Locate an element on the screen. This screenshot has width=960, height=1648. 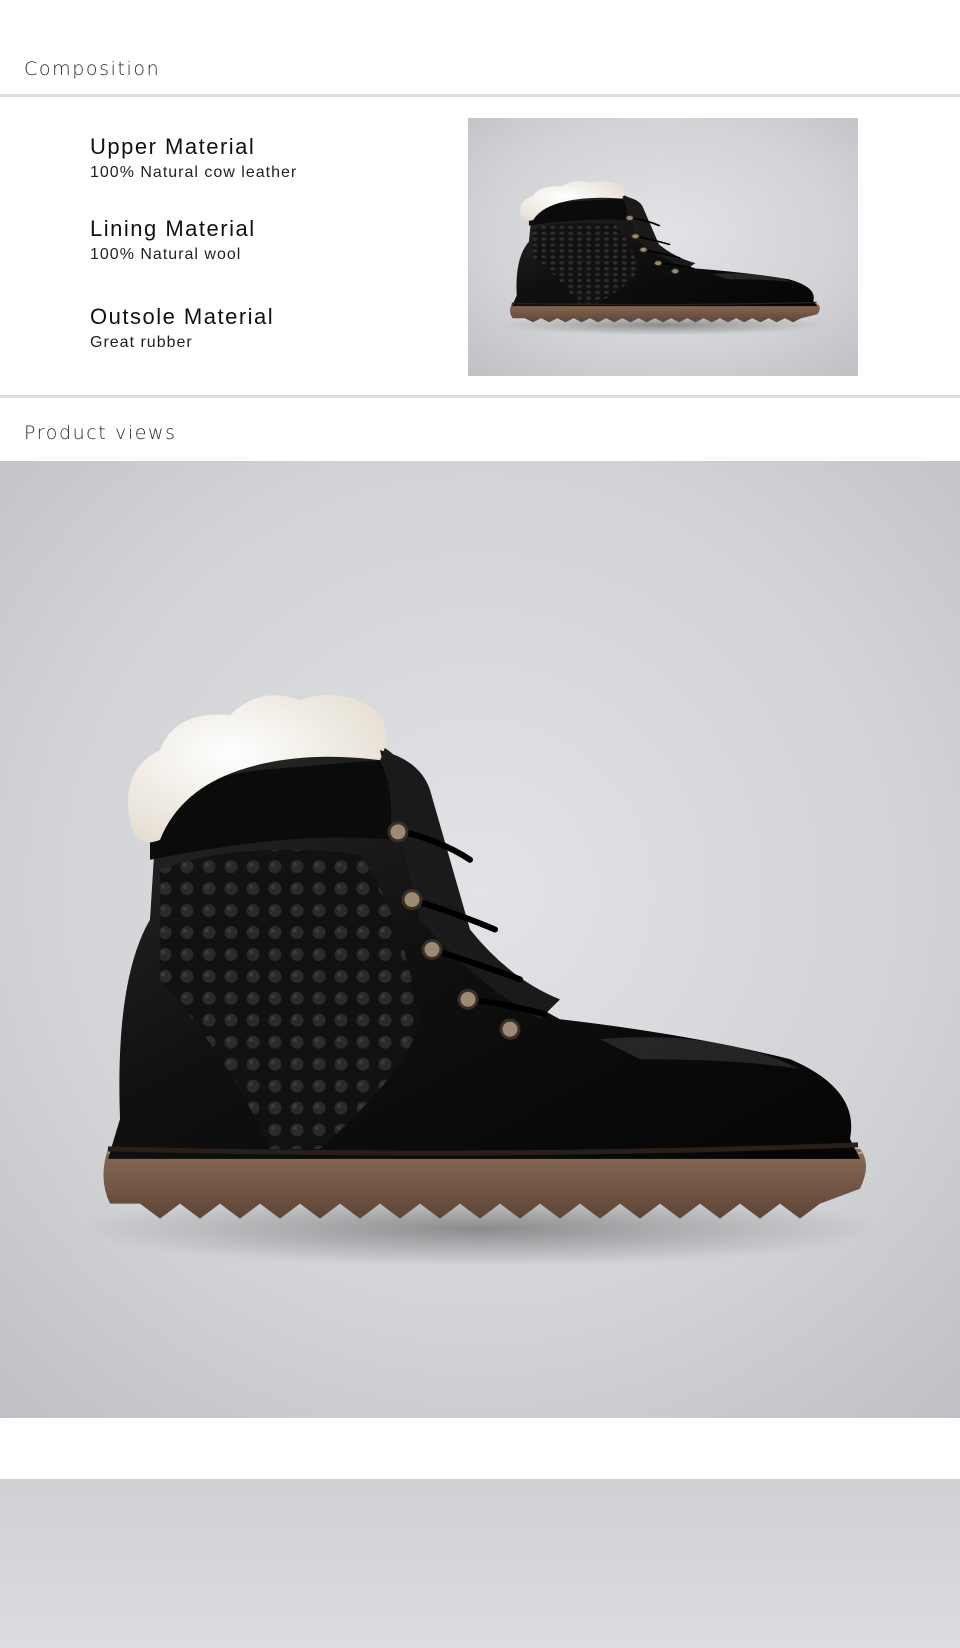
material-outsole: Outsole Material Great rubber is located at coordinates (182, 328).